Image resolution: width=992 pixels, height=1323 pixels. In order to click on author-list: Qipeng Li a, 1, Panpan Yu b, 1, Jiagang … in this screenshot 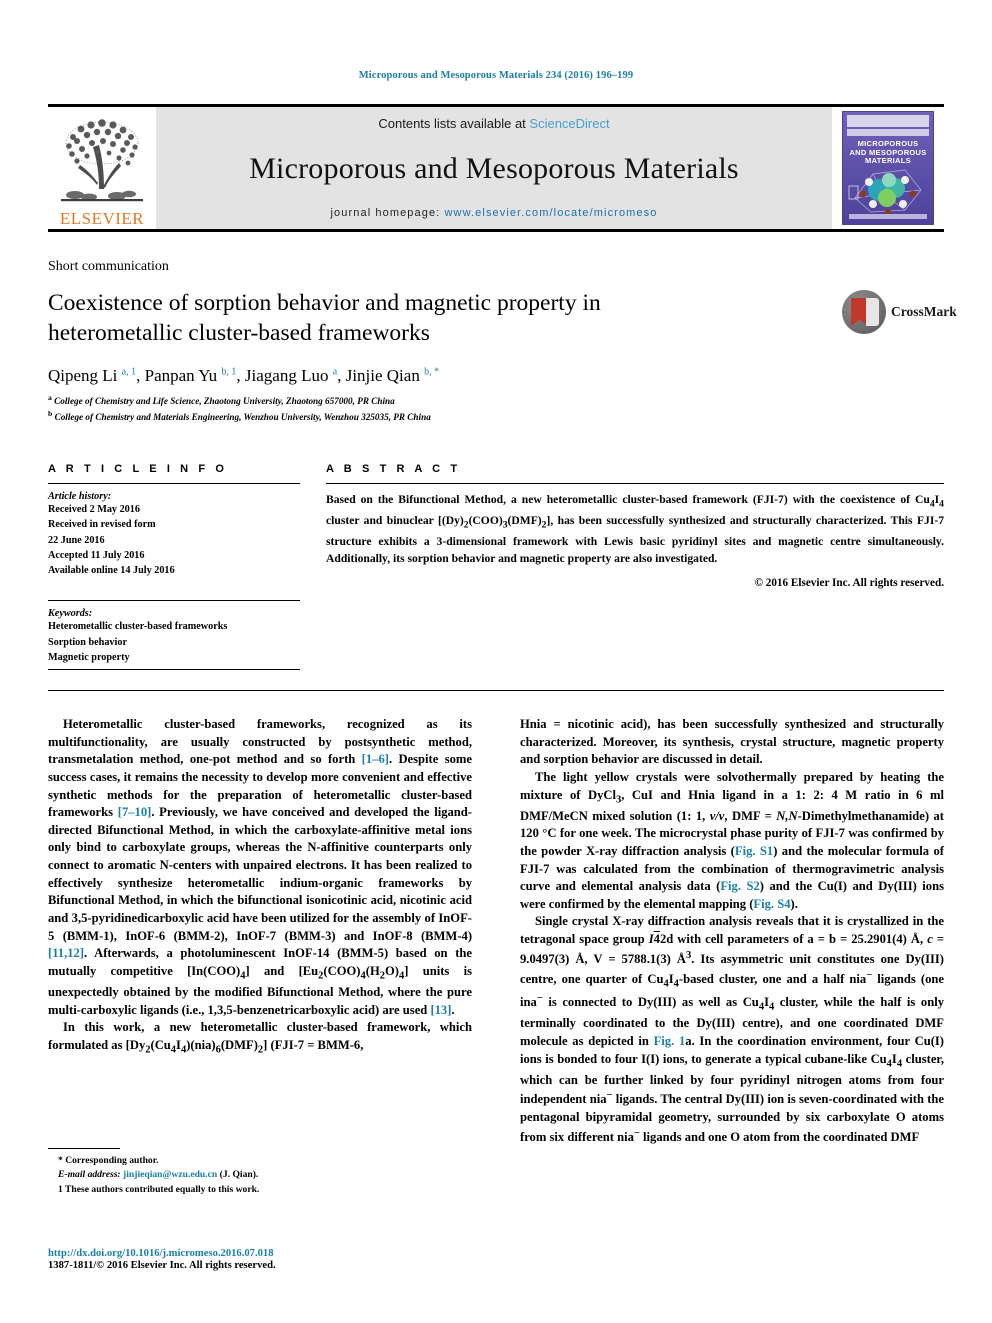, I will do `click(244, 375)`.